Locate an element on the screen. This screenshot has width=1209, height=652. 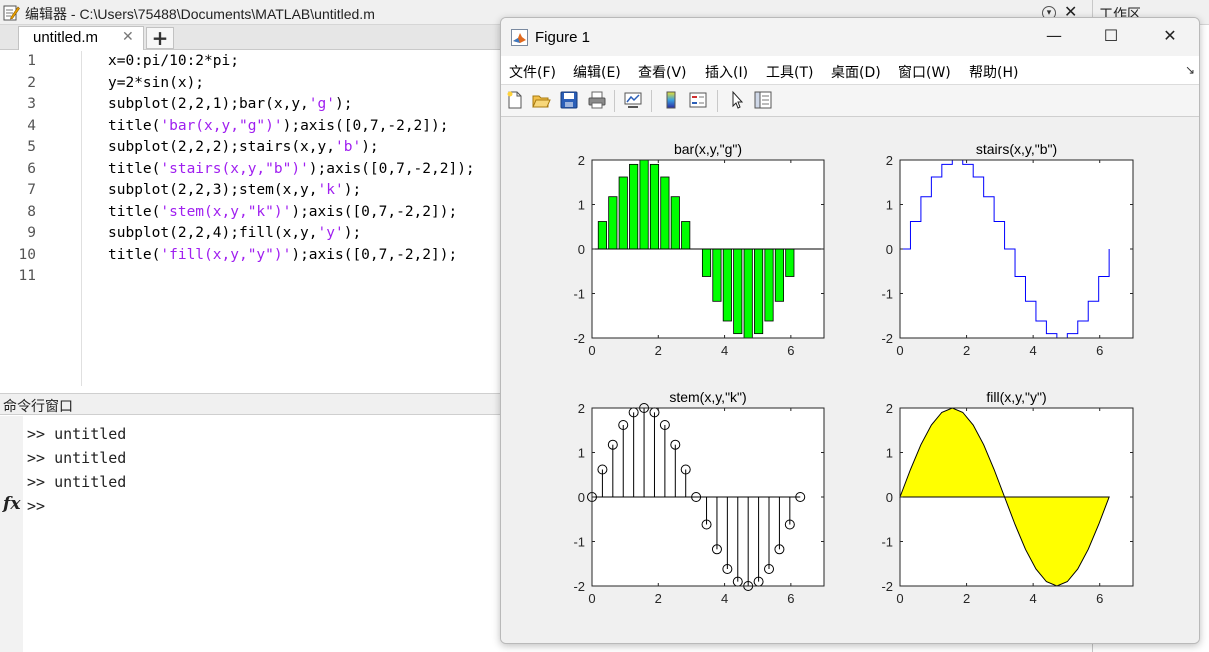
menu-help: 帮助(H) is located at coordinates (993, 72).